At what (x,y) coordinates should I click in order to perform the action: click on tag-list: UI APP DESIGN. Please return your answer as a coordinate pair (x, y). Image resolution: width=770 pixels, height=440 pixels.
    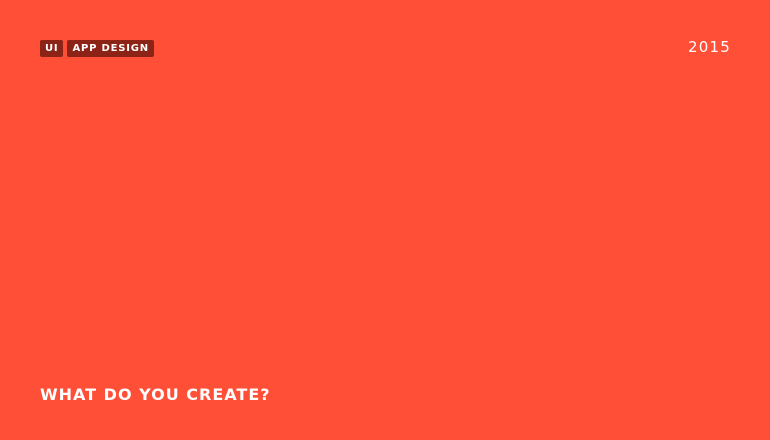
    Looking at the image, I should click on (97, 48).